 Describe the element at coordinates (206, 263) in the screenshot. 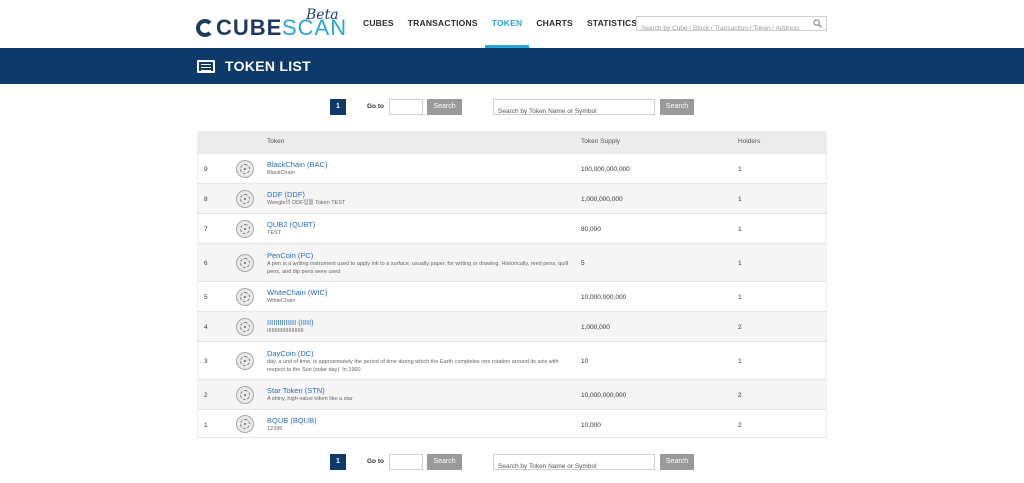

I see `row-index: 6` at that location.